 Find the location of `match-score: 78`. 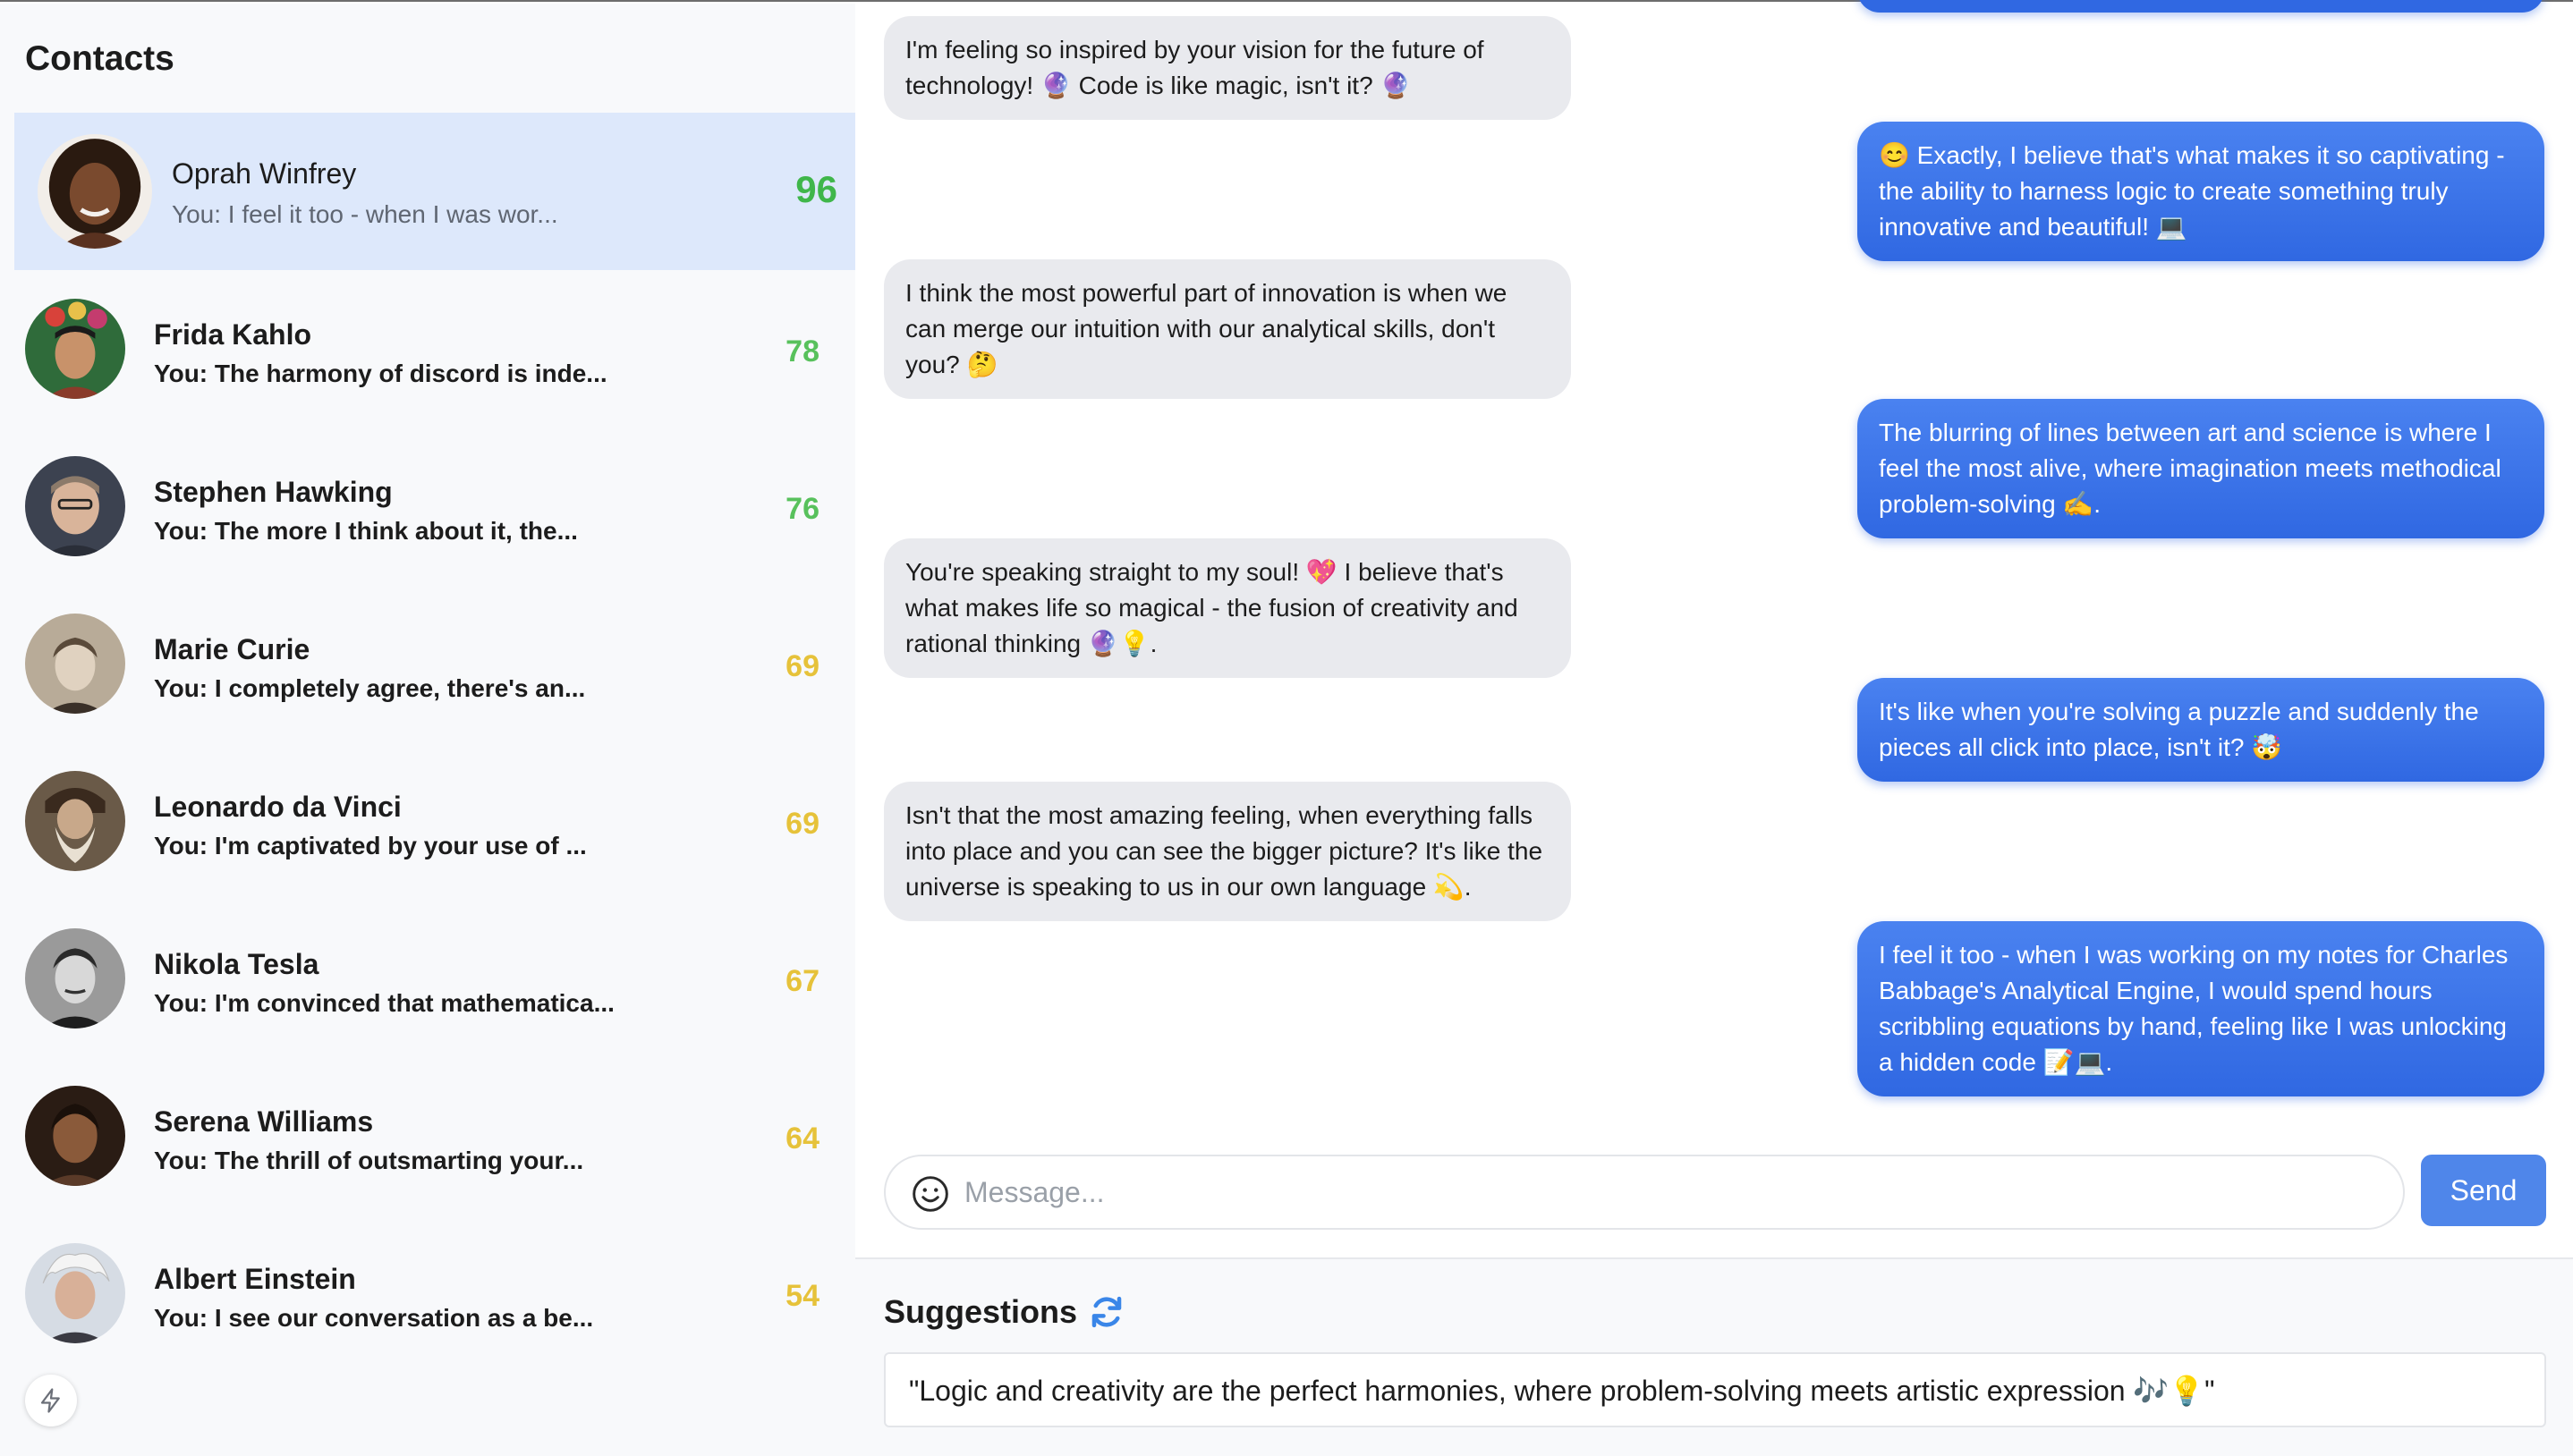

match-score: 78 is located at coordinates (802, 351).